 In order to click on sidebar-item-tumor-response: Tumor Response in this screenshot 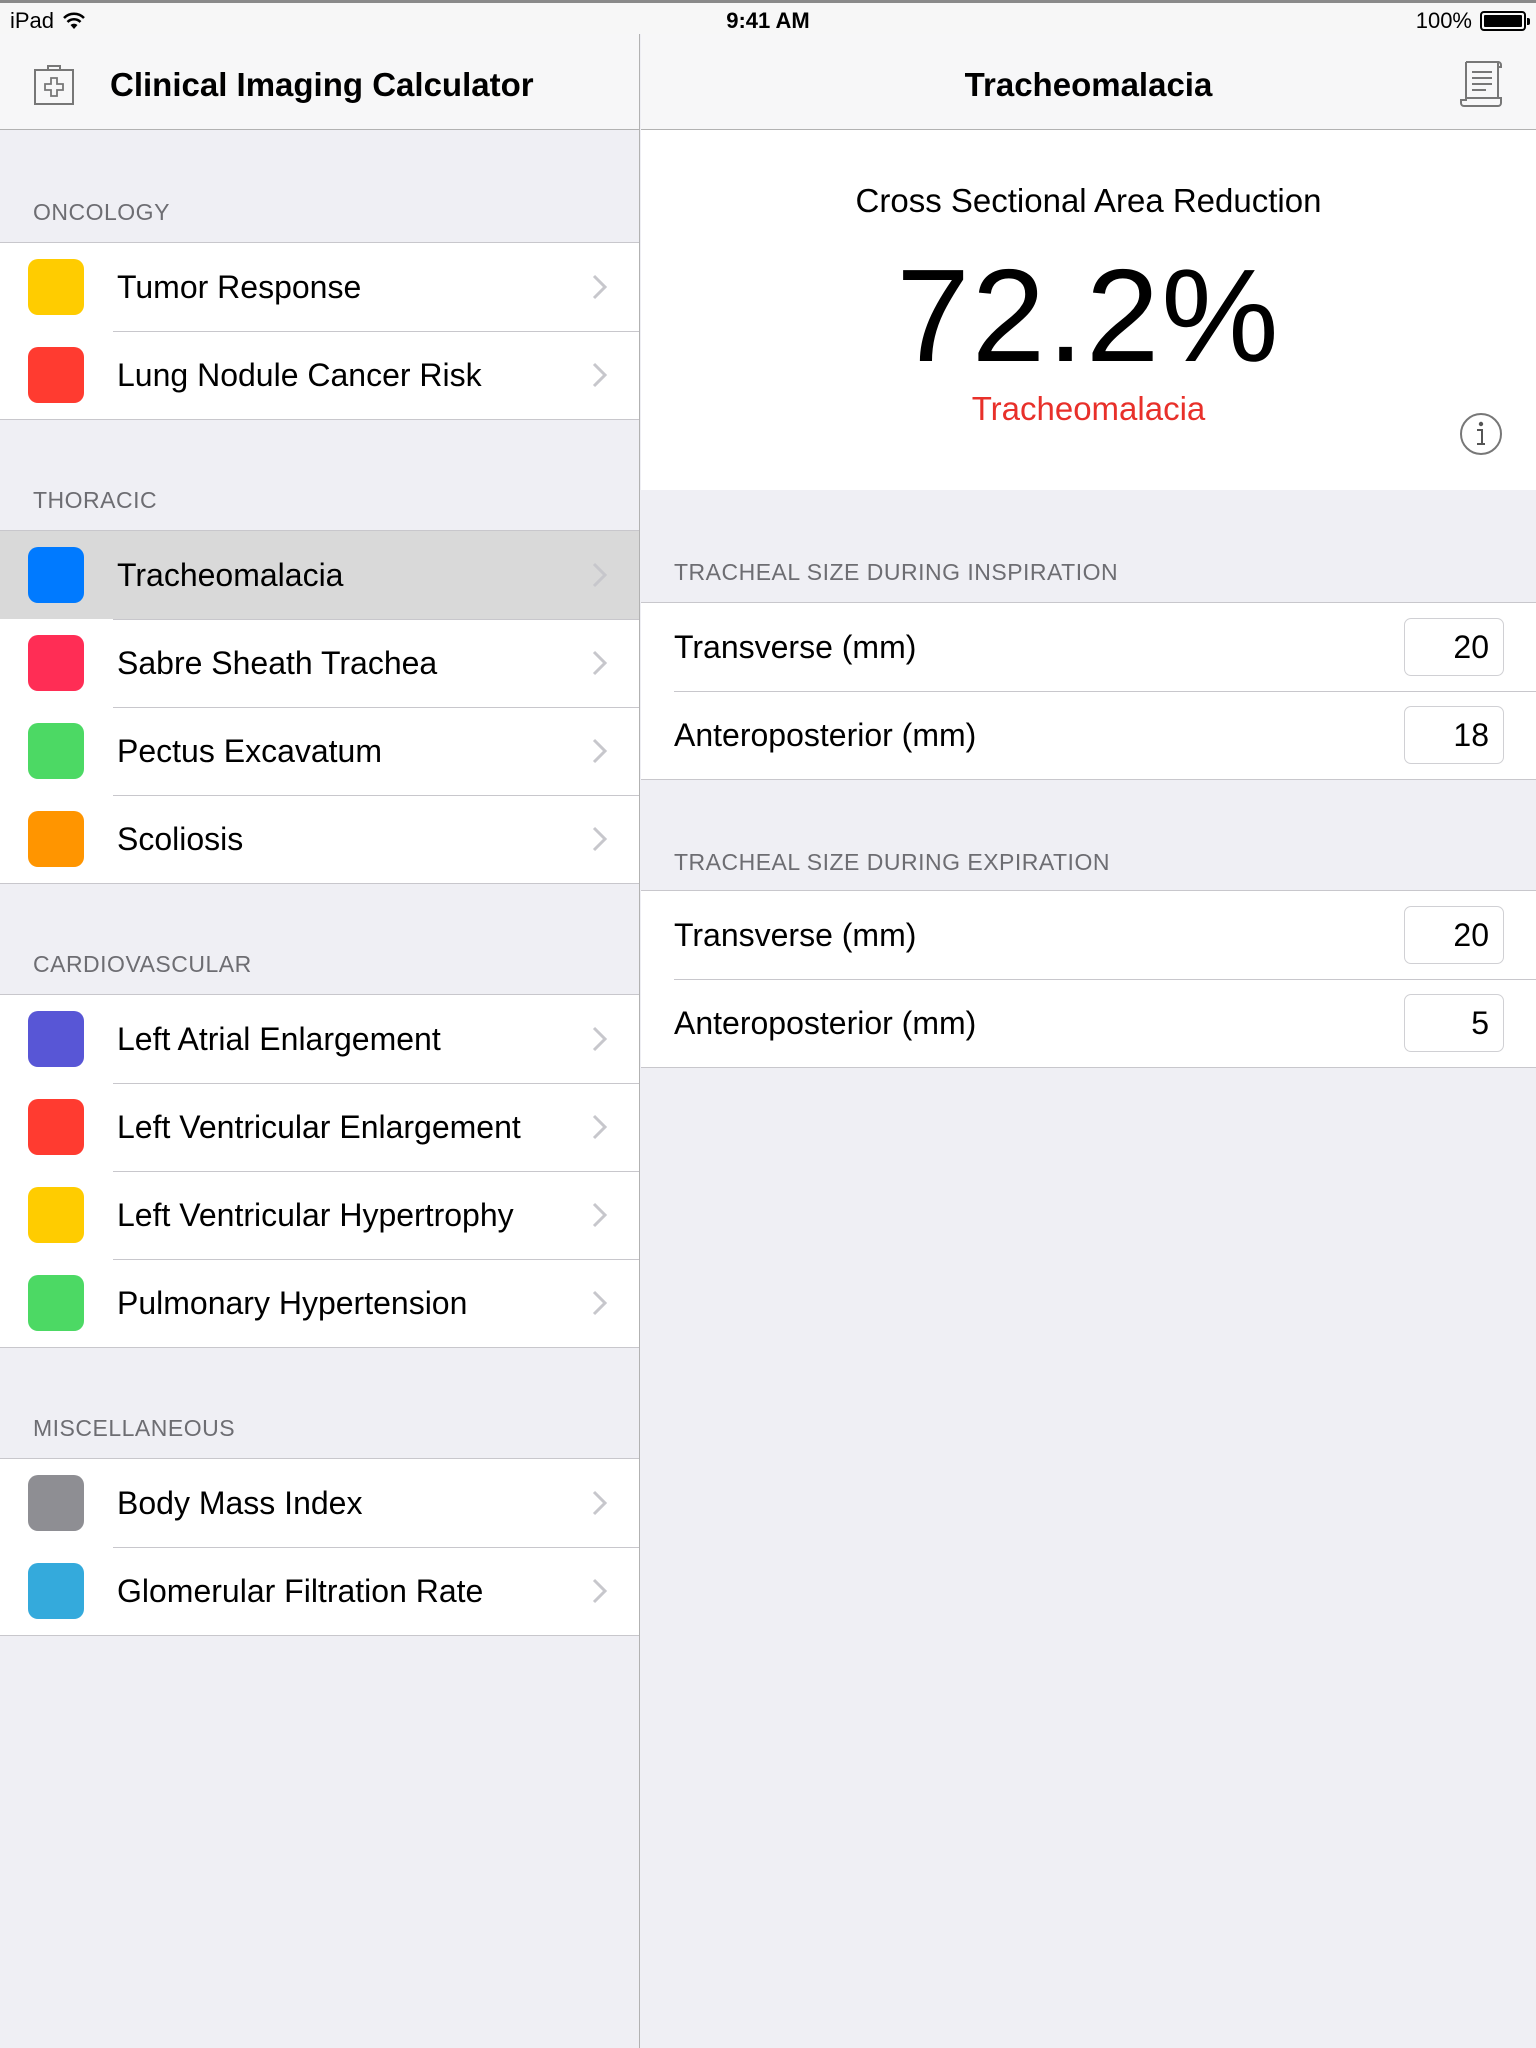, I will do `click(319, 287)`.